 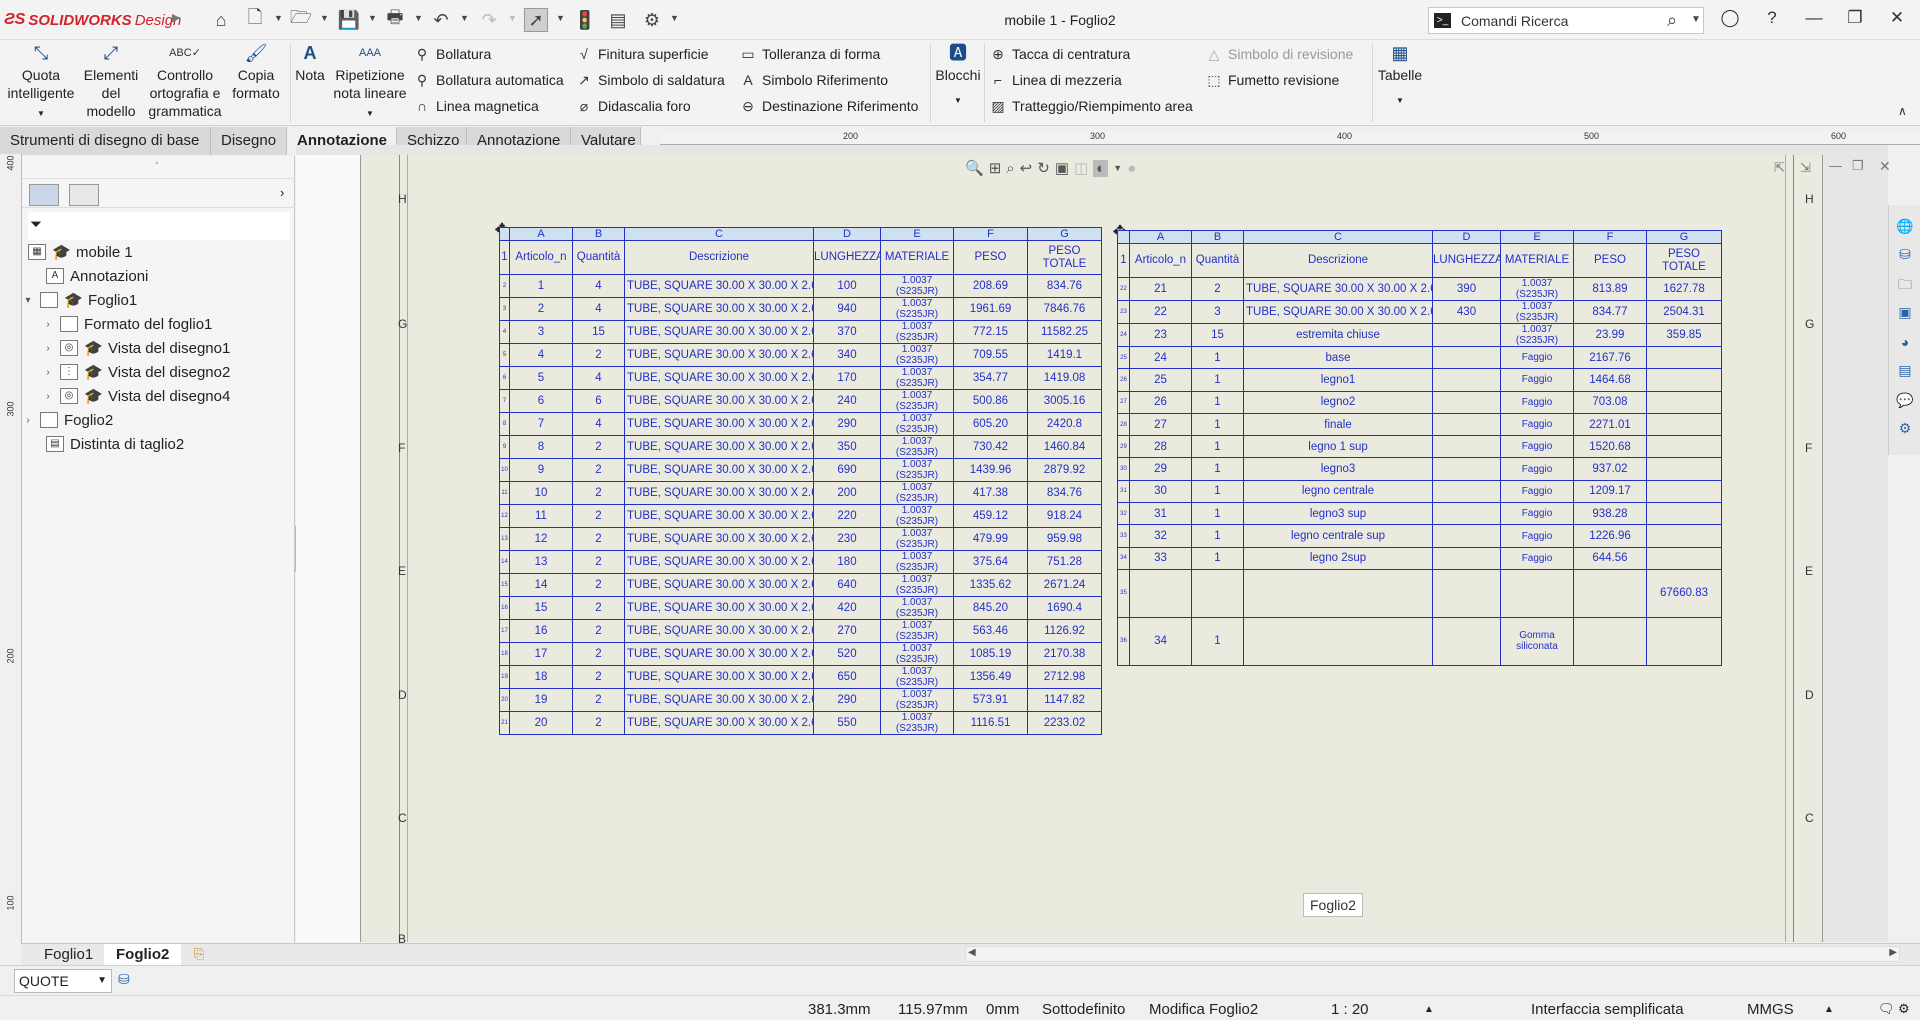 What do you see at coordinates (1905, 370) in the screenshot?
I see `custom-properties-icon: ▤` at bounding box center [1905, 370].